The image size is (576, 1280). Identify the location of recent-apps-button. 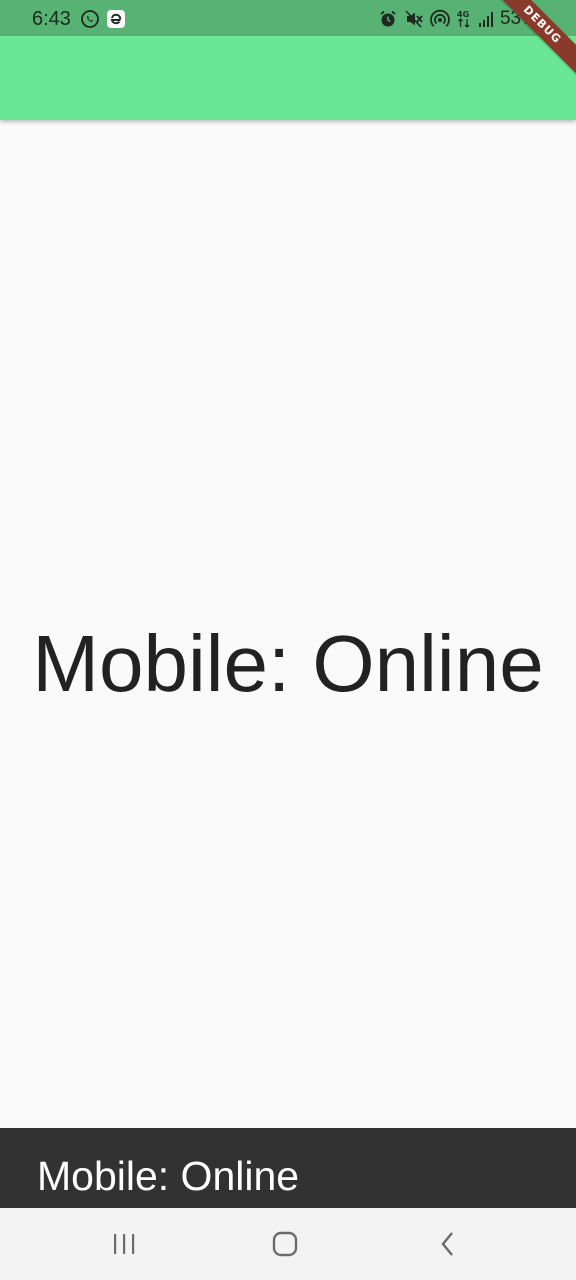
(124, 1244).